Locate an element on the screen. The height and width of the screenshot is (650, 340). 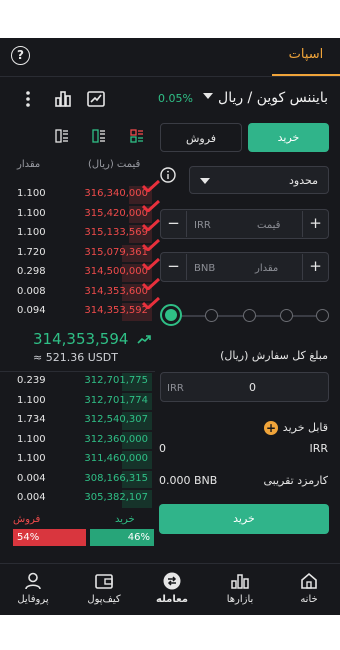
available-label: قابل خرید is located at coordinates (305, 427).